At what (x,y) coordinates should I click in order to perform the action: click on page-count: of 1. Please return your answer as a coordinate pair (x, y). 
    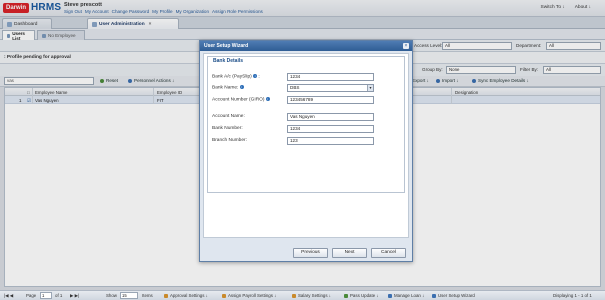
    Looking at the image, I should click on (59, 295).